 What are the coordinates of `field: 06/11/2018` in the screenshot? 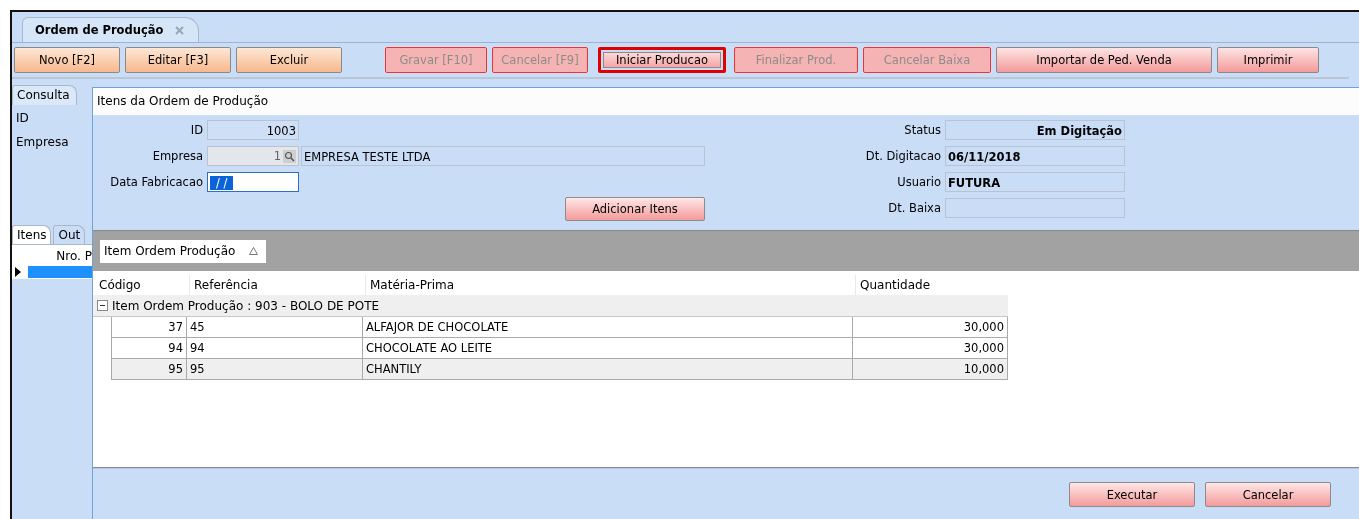 It's located at (1035, 156).